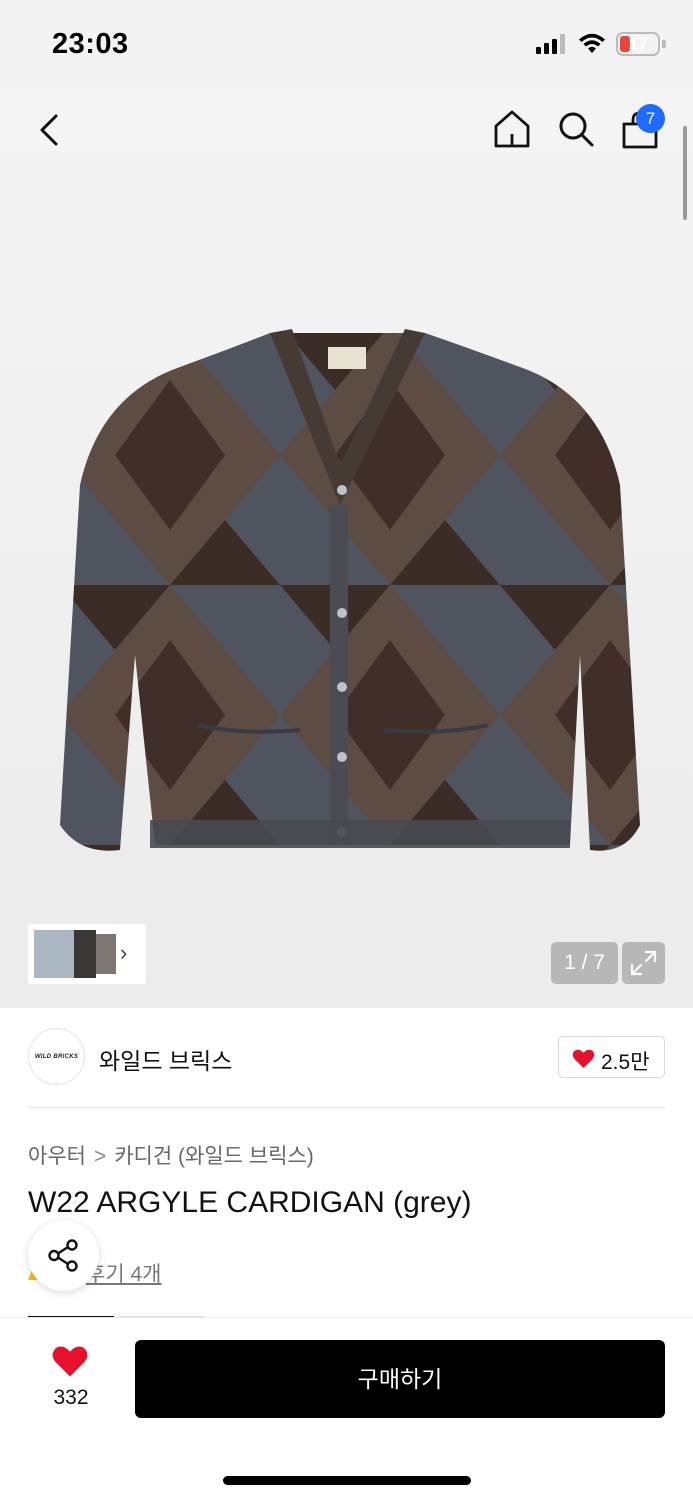 The width and height of the screenshot is (693, 1500). What do you see at coordinates (512, 129) in the screenshot?
I see `home-icon` at bounding box center [512, 129].